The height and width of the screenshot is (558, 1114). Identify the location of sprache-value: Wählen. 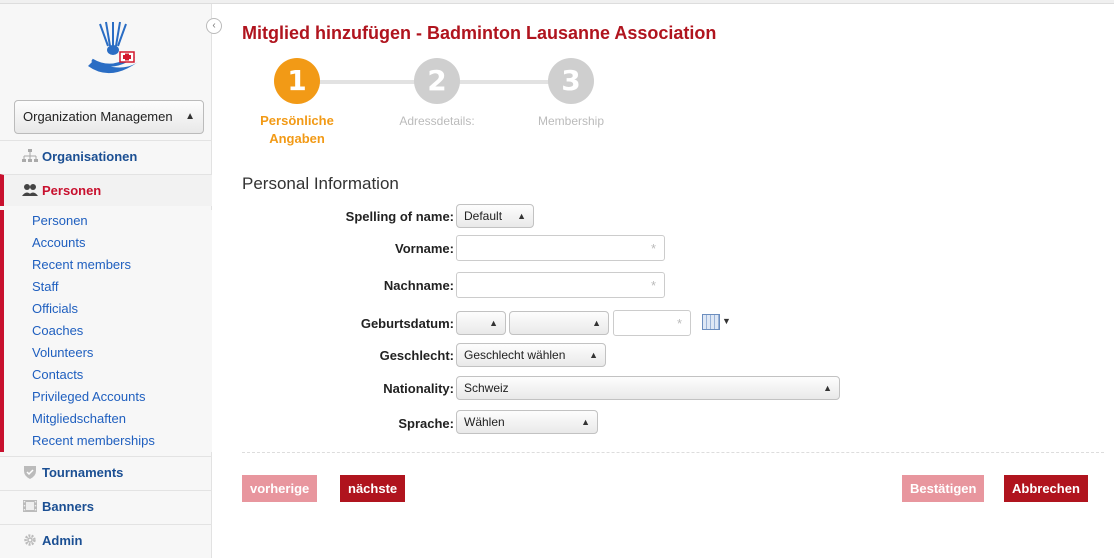
(484, 422).